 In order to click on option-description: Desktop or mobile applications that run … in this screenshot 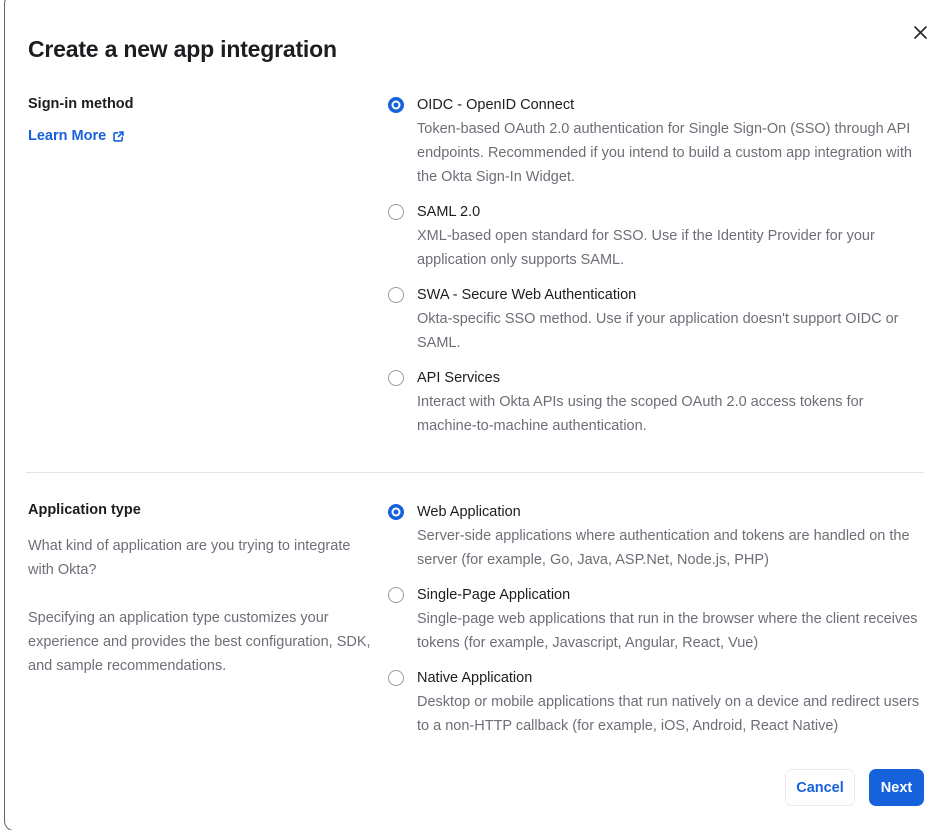, I will do `click(668, 714)`.